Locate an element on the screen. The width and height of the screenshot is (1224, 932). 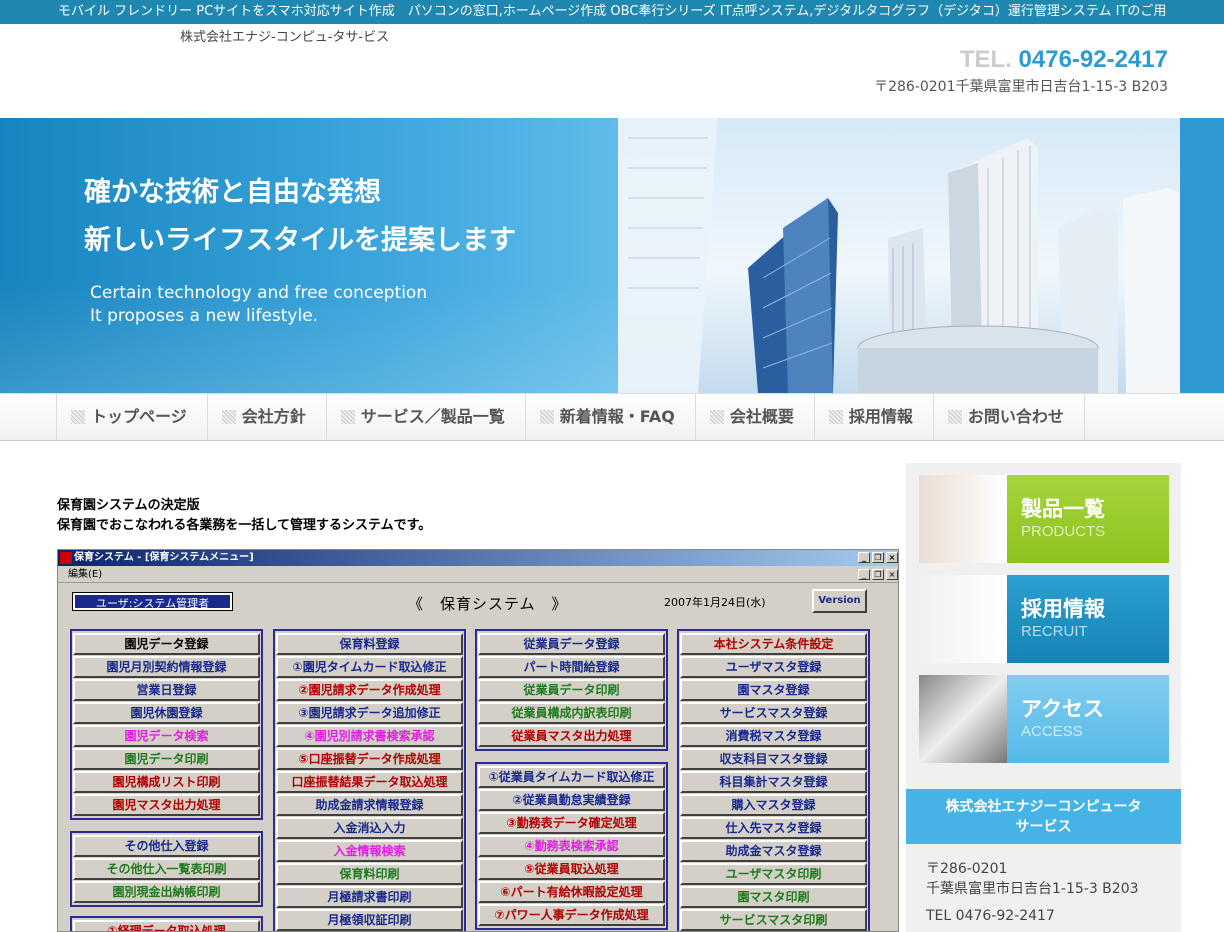
app-title-text: 保育システム - [保育システムメニュー] is located at coordinates (164, 557).